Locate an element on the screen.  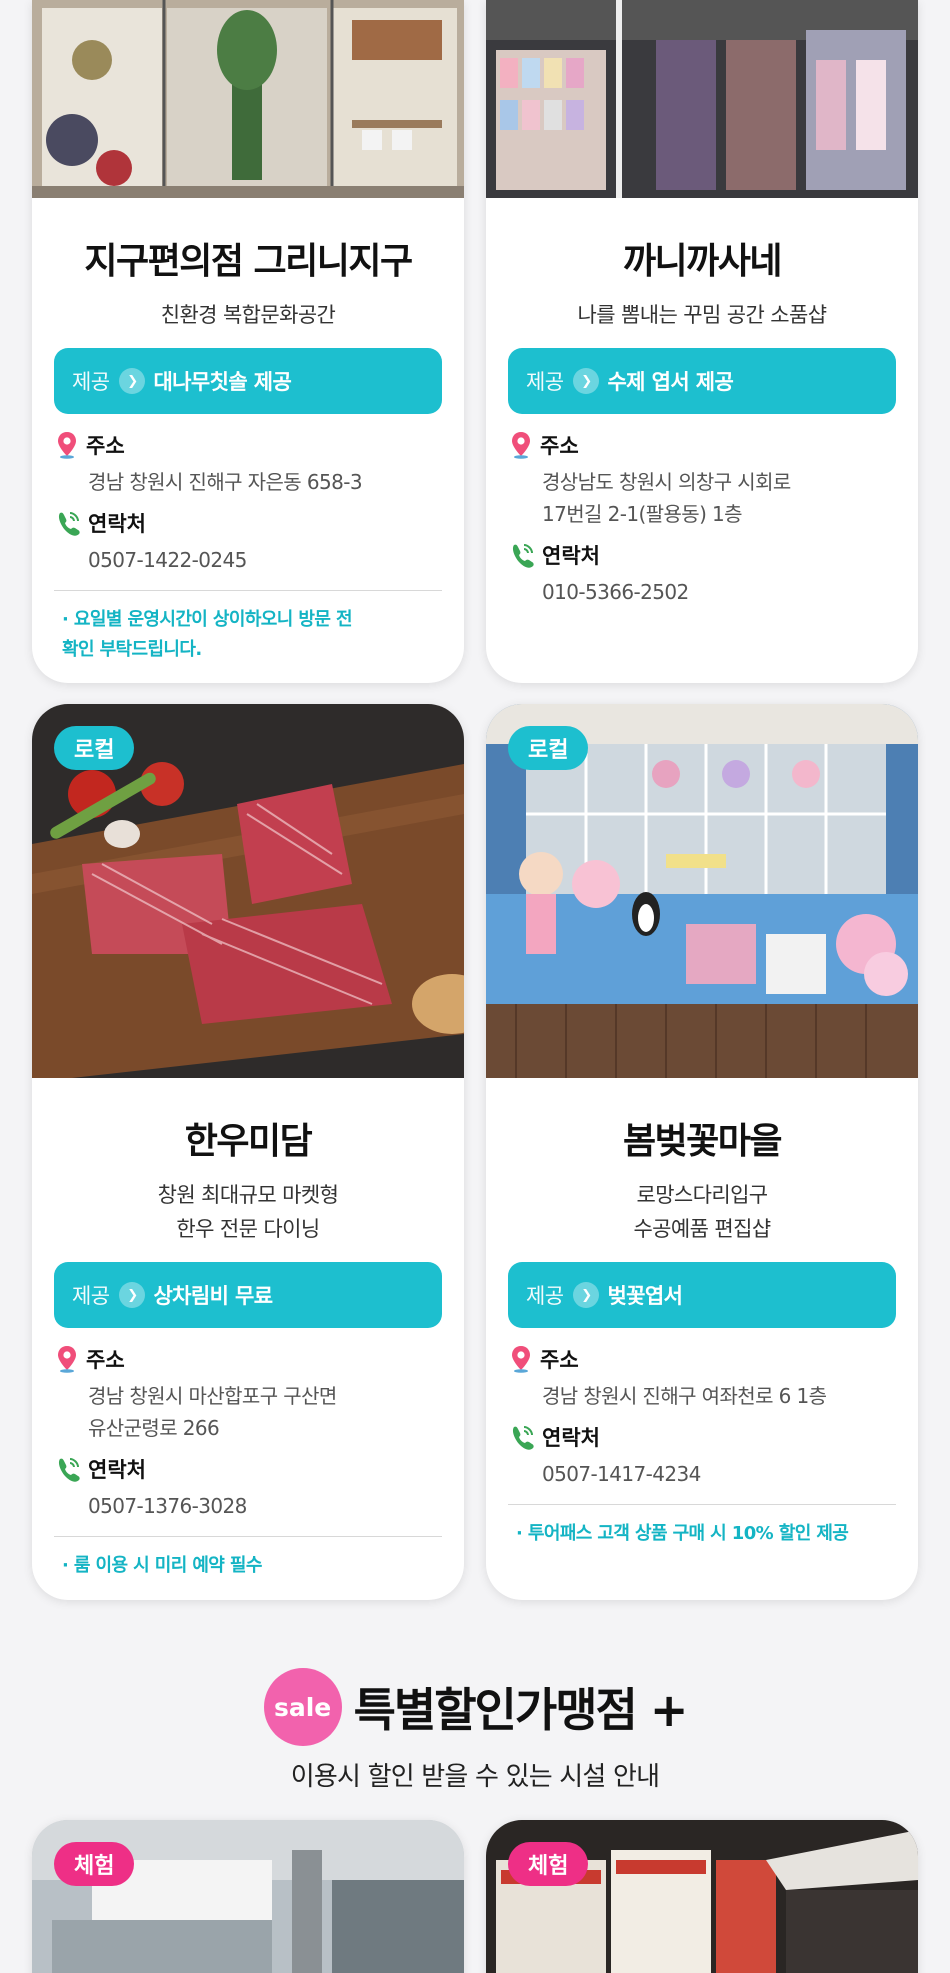
contact-row: 연락처 010-5366-2502 is located at coordinates (702, 574).